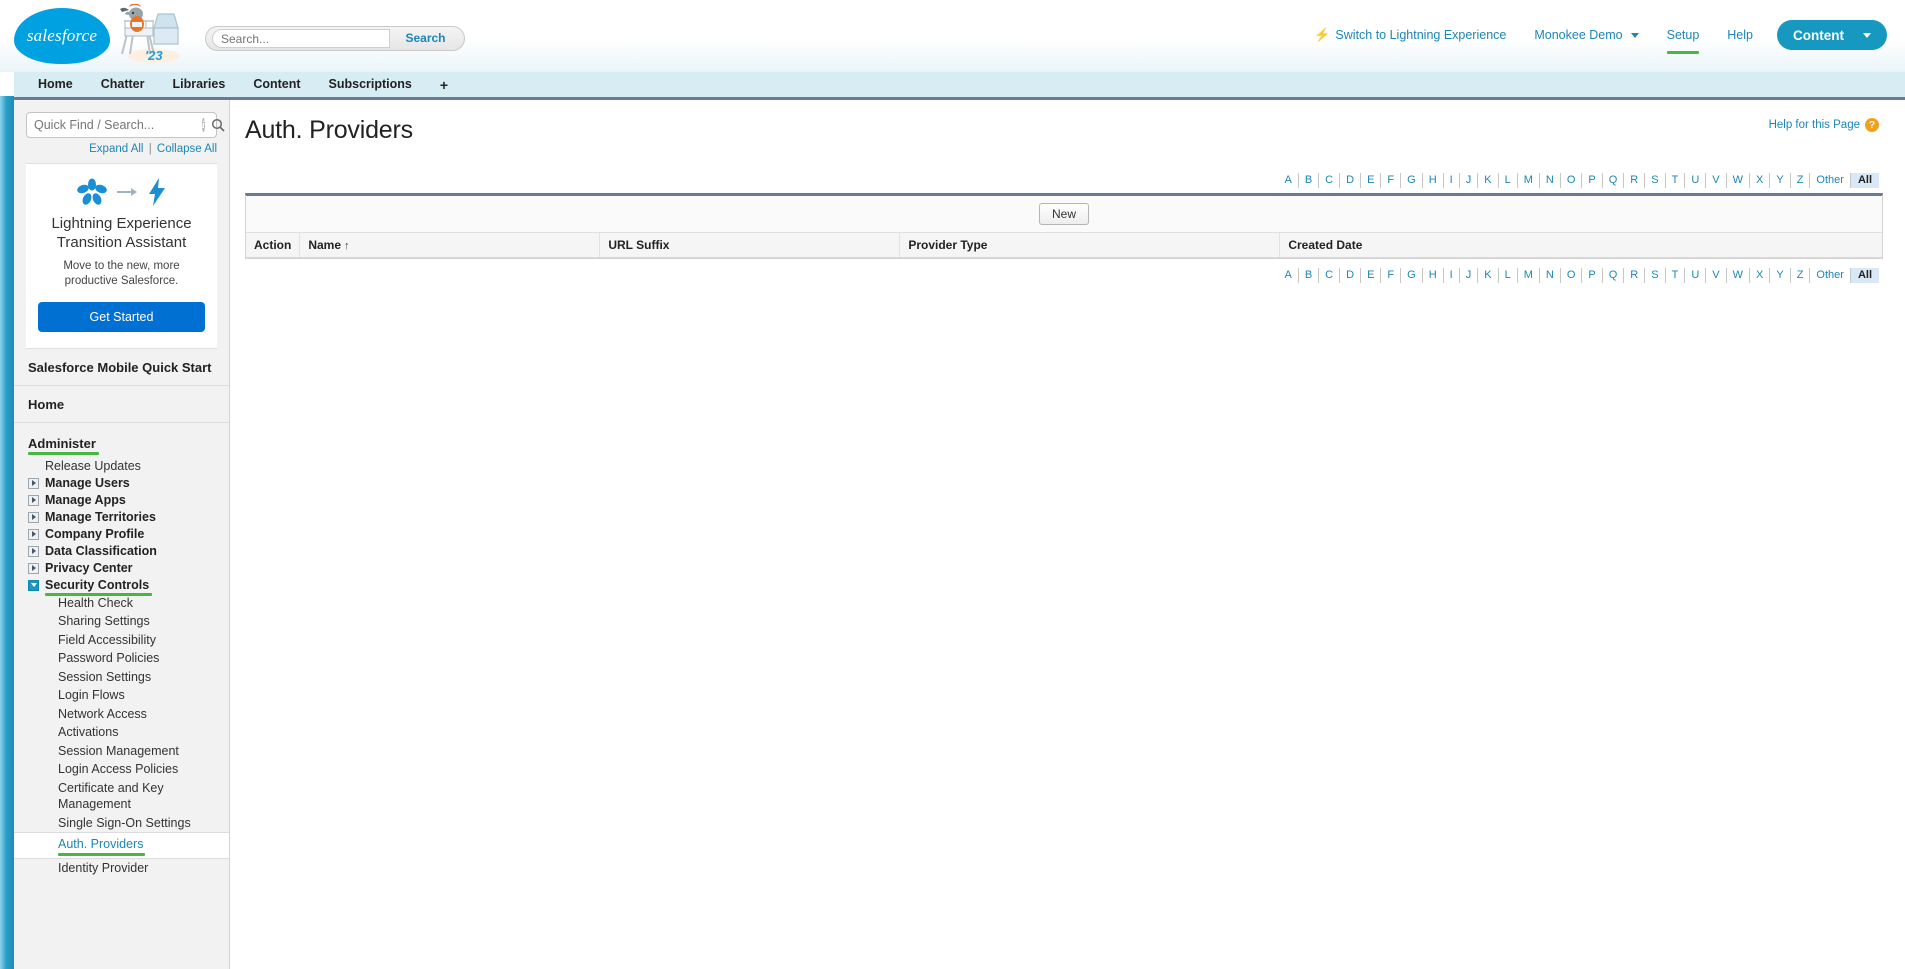  What do you see at coordinates (121, 587) in the screenshot?
I see `sidebar-item-security-controls: Security Controls` at bounding box center [121, 587].